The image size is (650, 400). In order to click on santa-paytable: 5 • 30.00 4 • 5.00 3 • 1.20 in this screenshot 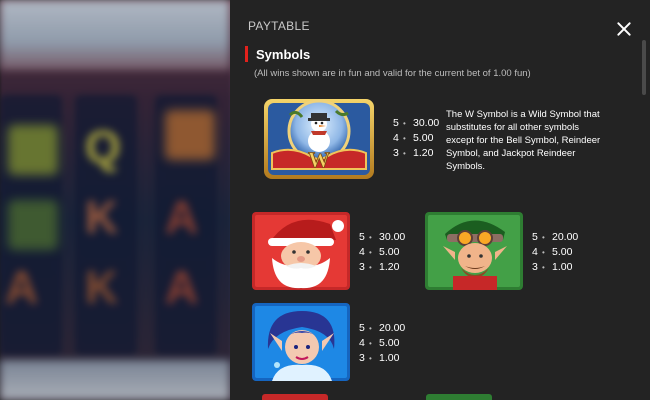, I will do `click(383, 252)`.